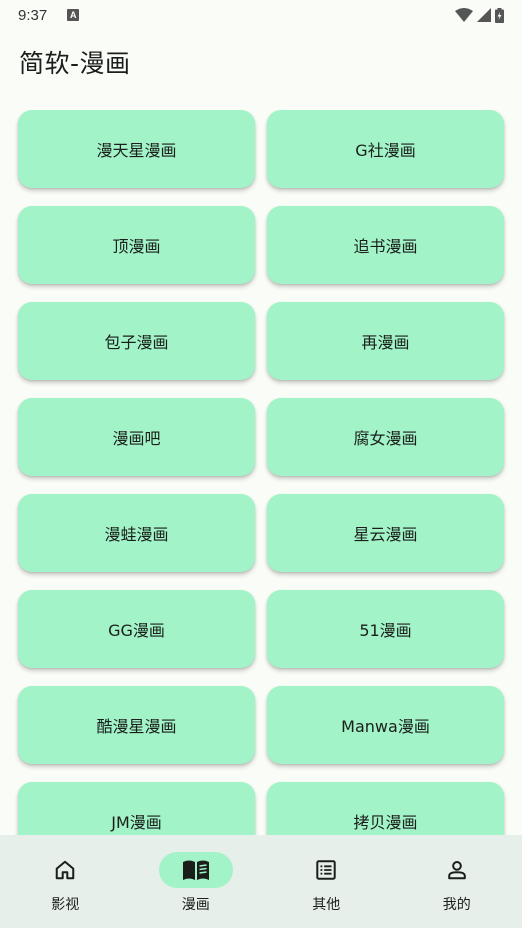  What do you see at coordinates (136, 245) in the screenshot?
I see `source-tile: 顶漫画` at bounding box center [136, 245].